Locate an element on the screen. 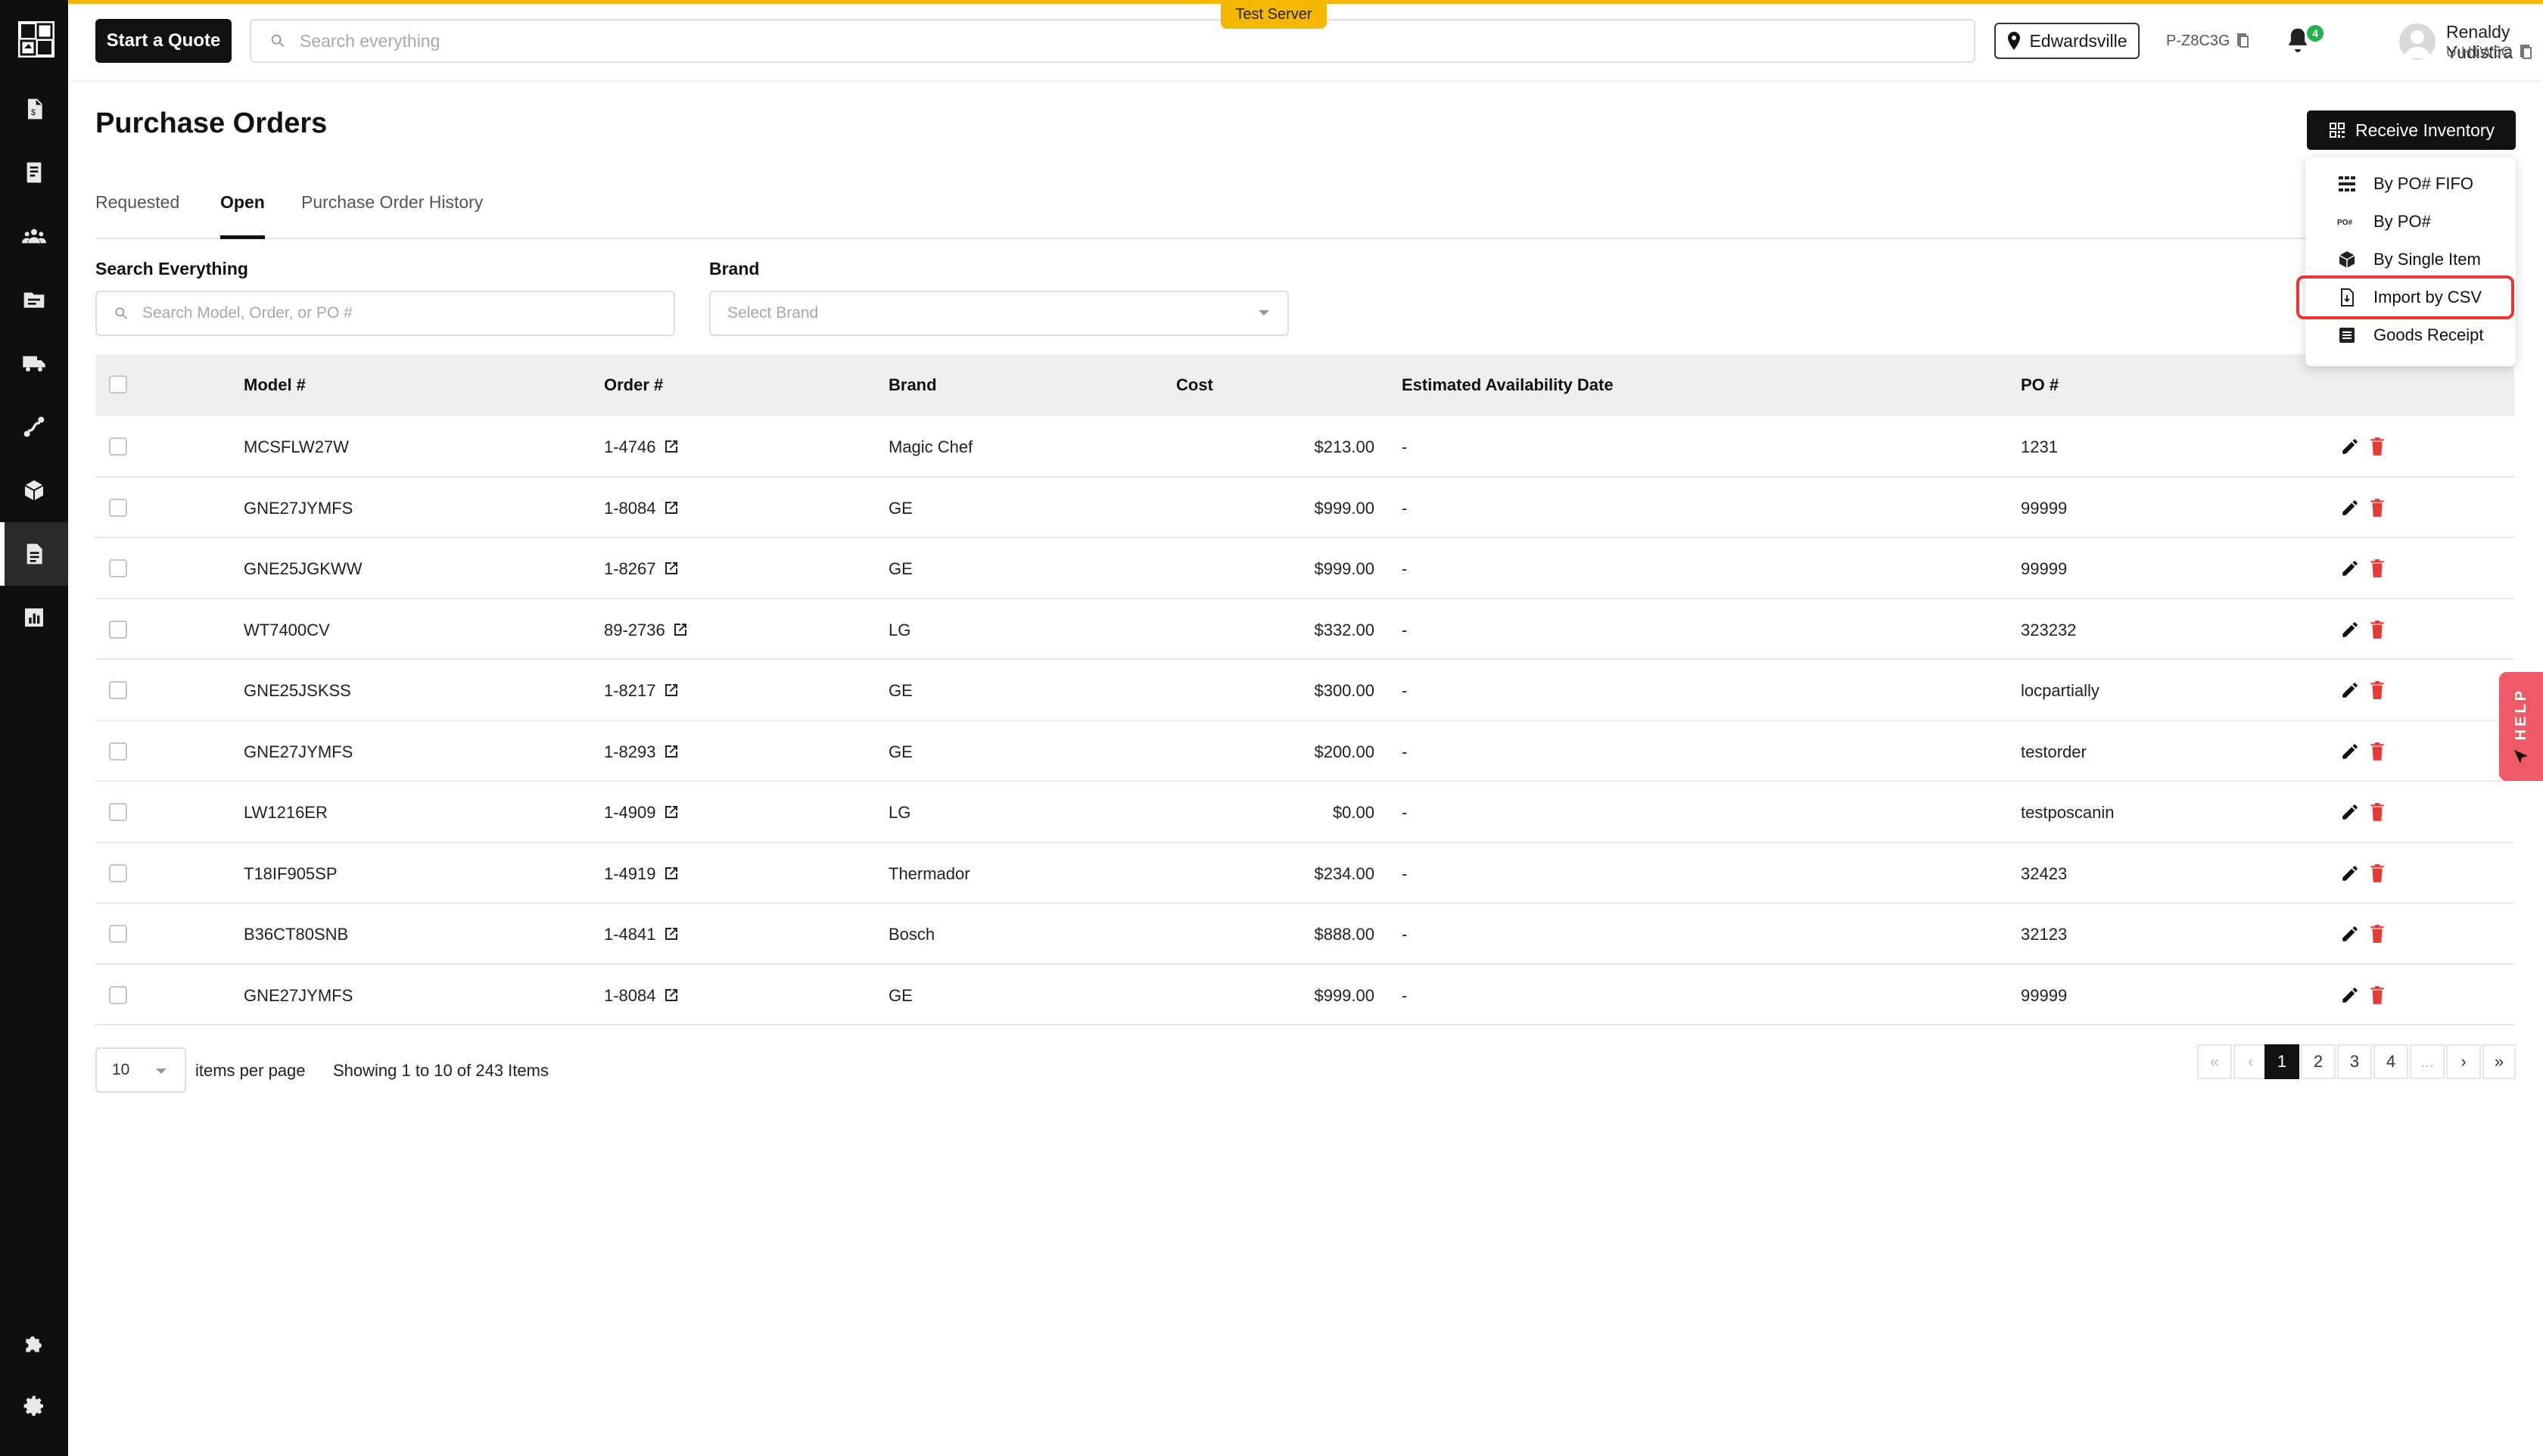  cell-order: 1-4841 is located at coordinates (642, 934).